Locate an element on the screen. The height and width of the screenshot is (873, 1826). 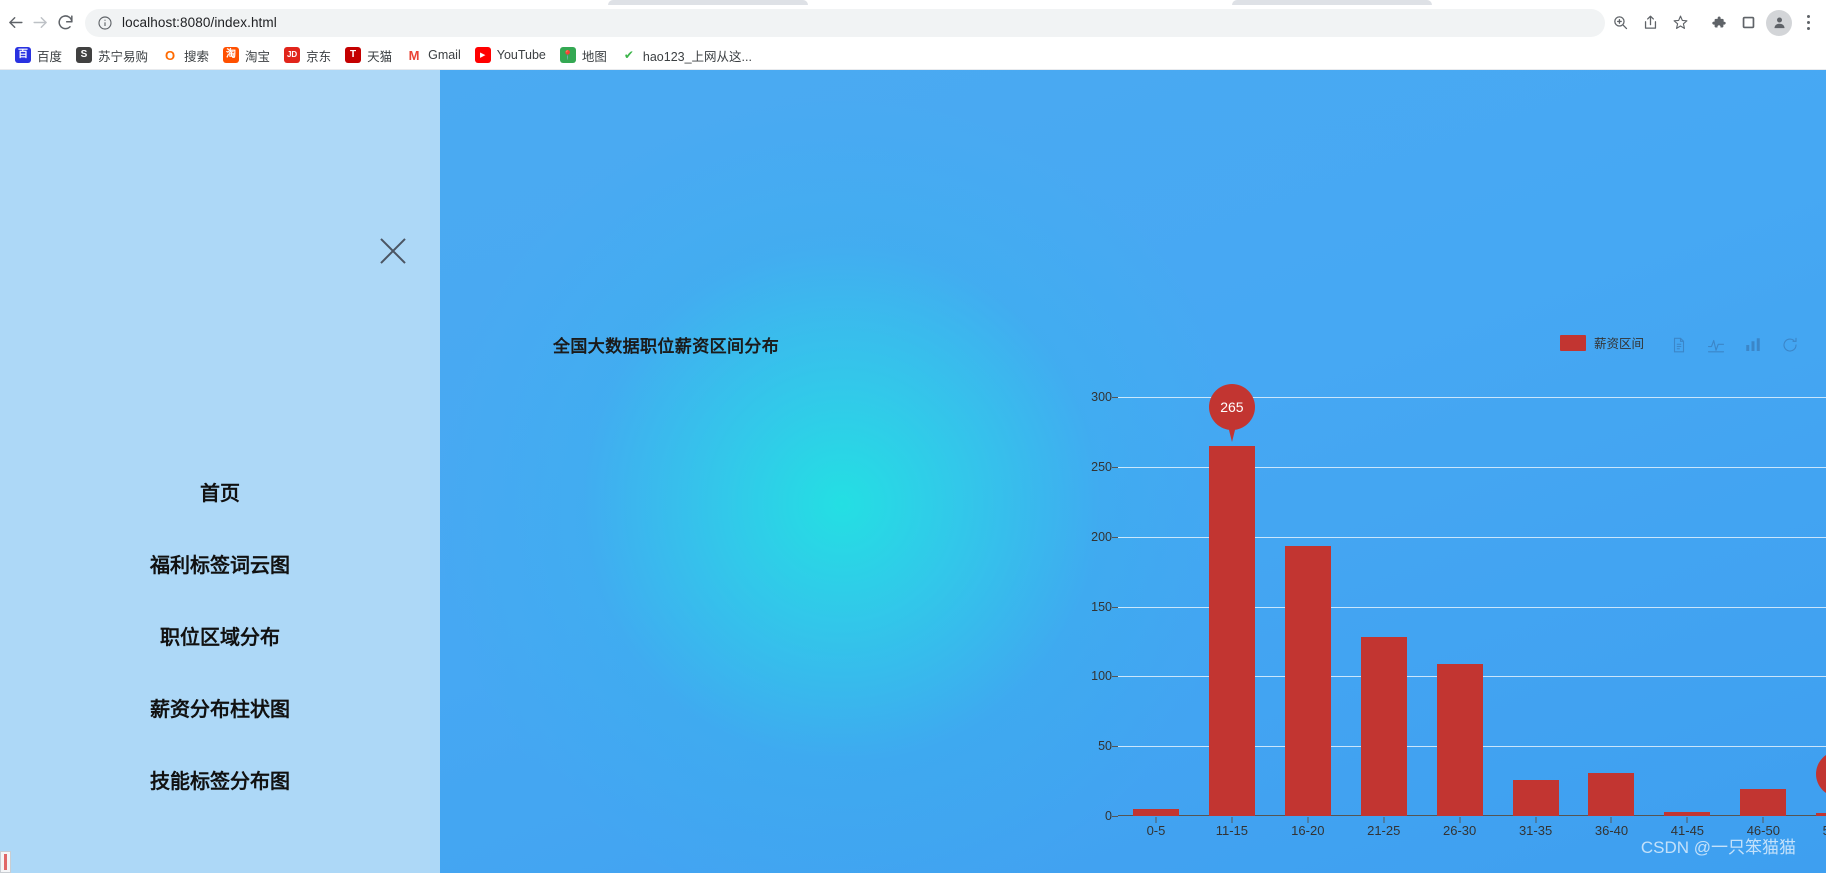
chart-toolbox is located at coordinates (1734, 345).